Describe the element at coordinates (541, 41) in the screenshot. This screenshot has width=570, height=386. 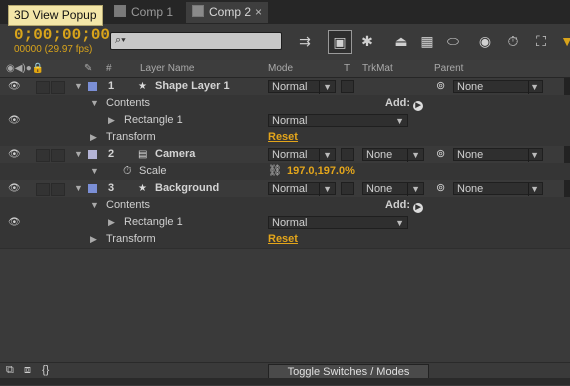
I see `live-update-icon: ⛶` at that location.